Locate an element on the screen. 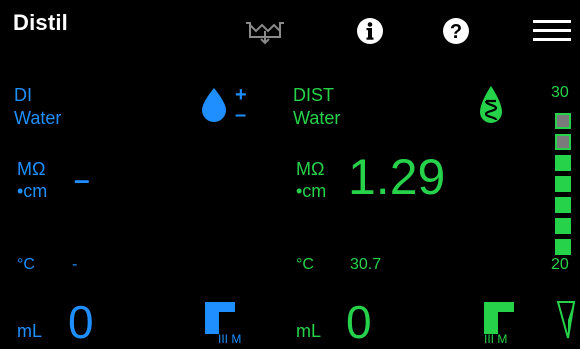 This screenshot has width=580, height=349. gauge-min-label: 20 is located at coordinates (560, 264).